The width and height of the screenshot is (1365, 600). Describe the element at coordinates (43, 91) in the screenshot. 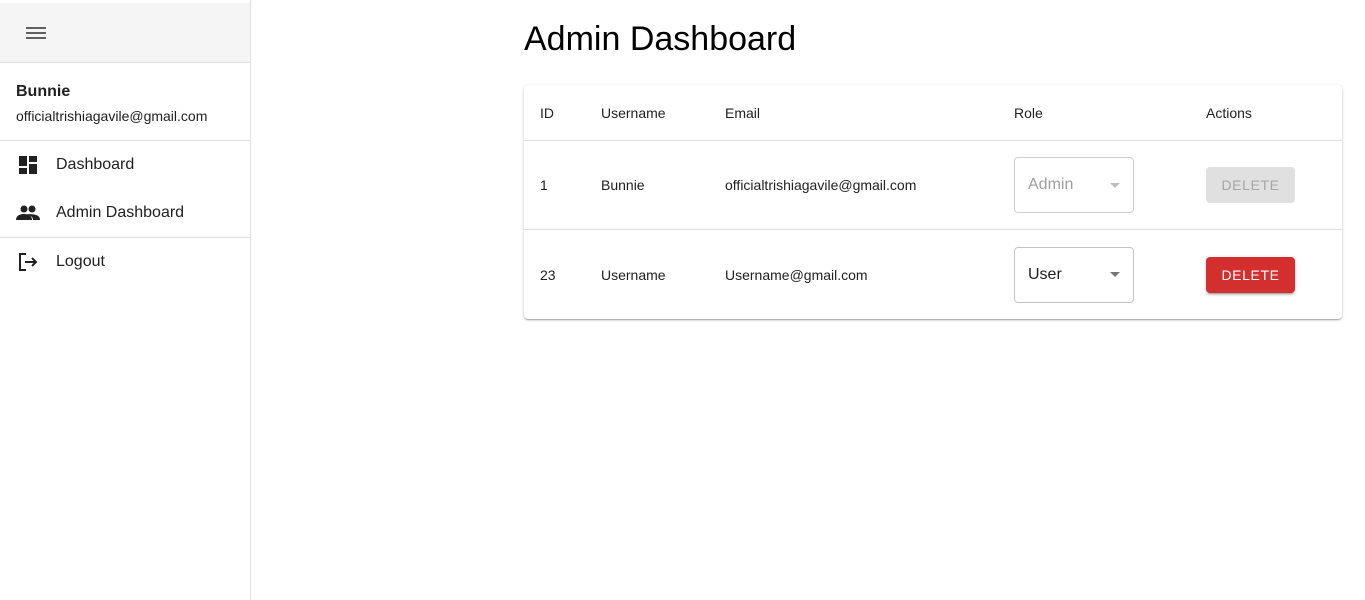

I see `user-name: Bunnie` at that location.